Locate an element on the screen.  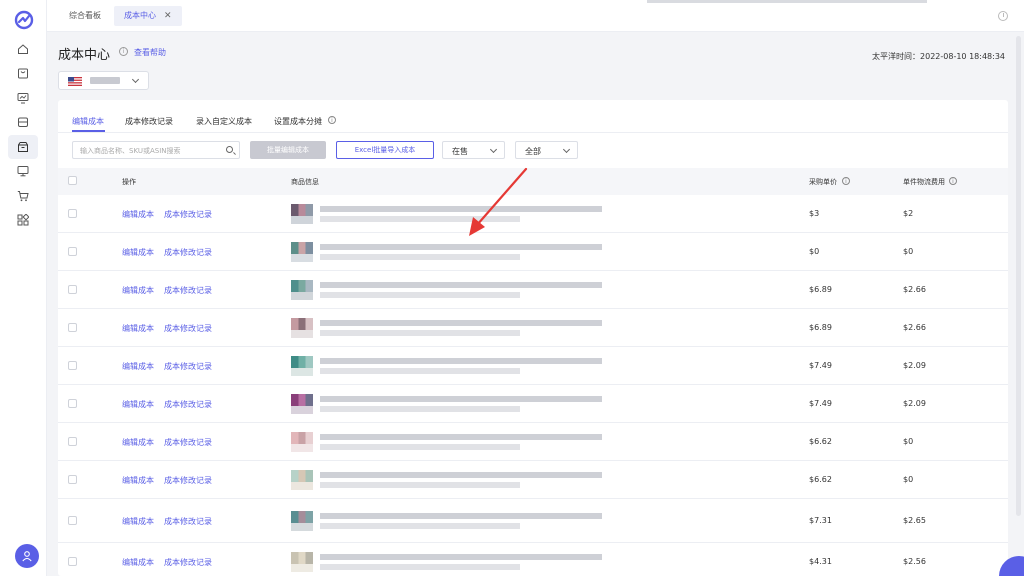
shipping-cost-value: $2.56 is located at coordinates (914, 561).